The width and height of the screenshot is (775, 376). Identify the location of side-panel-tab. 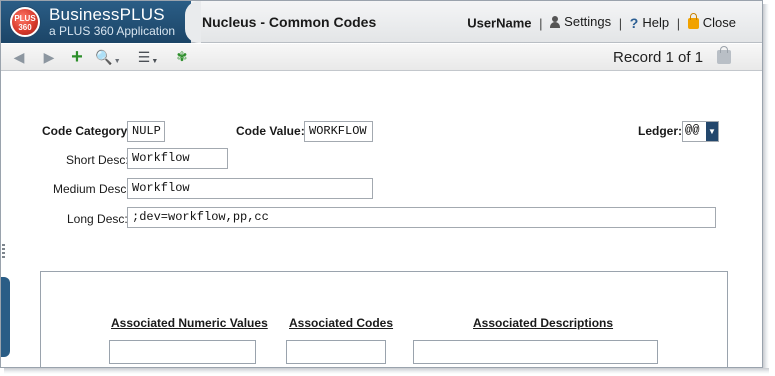
(5, 317).